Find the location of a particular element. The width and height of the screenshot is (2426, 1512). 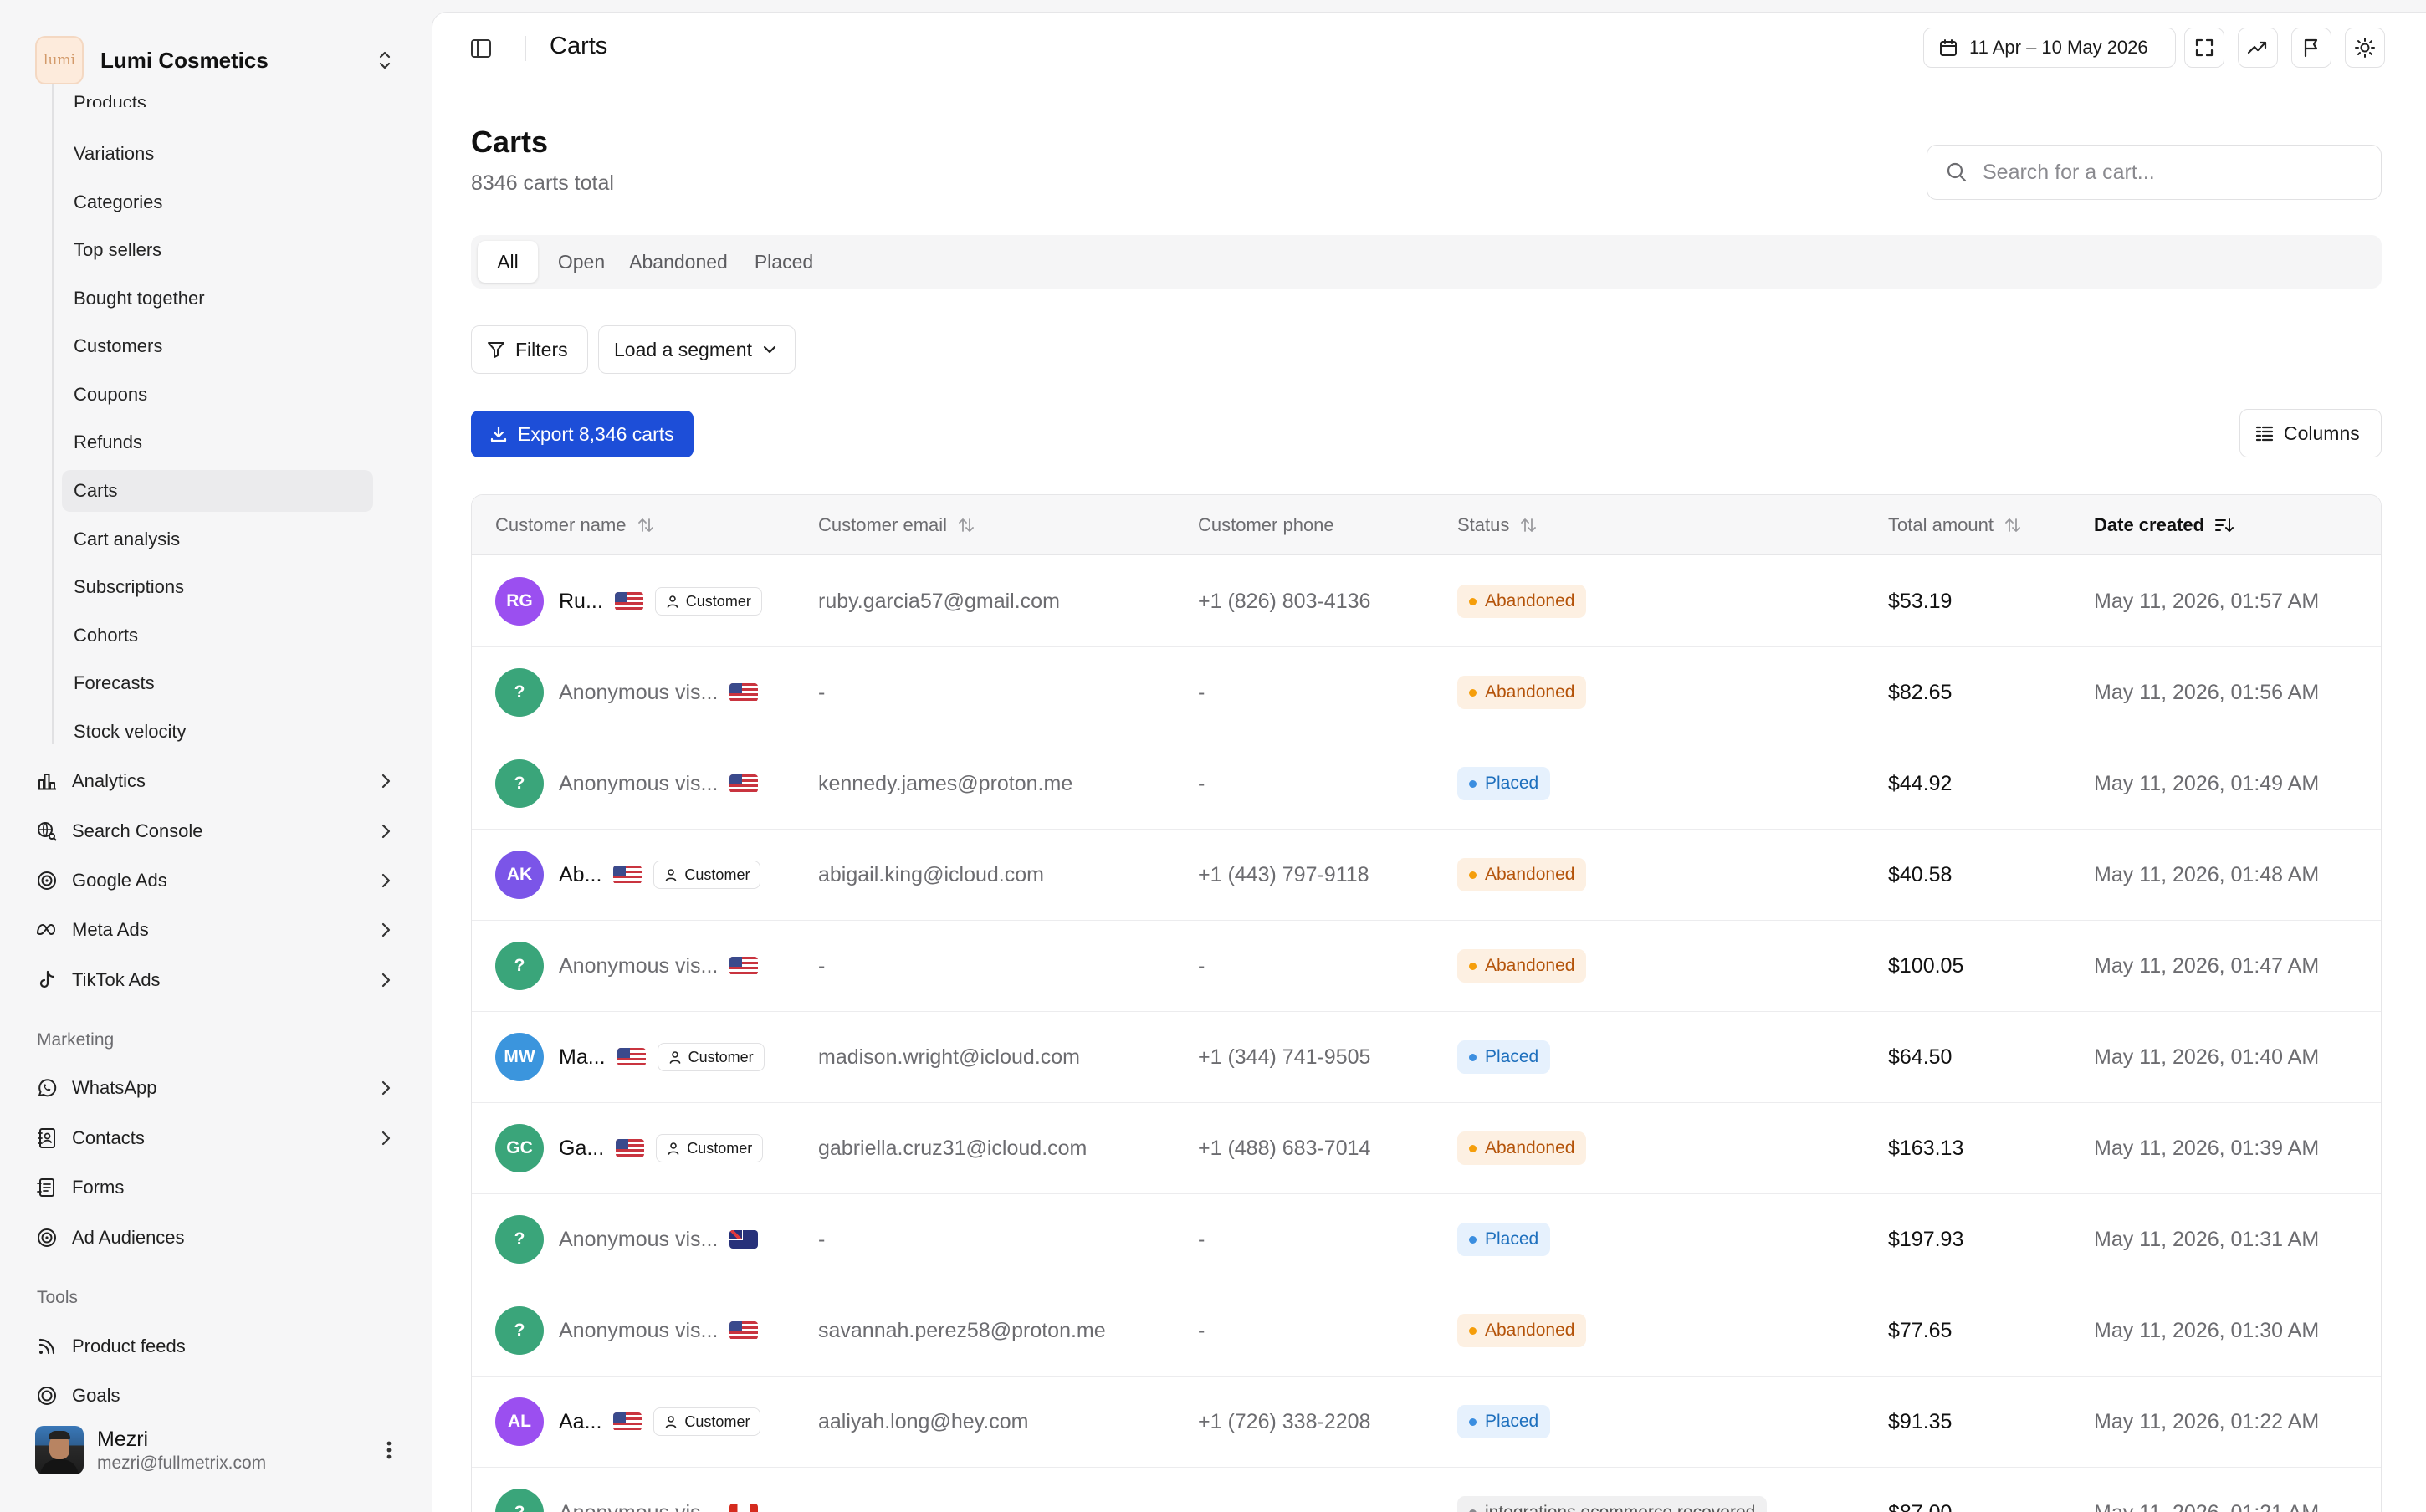

tab-abandoned: Abandoned is located at coordinates (678, 262).